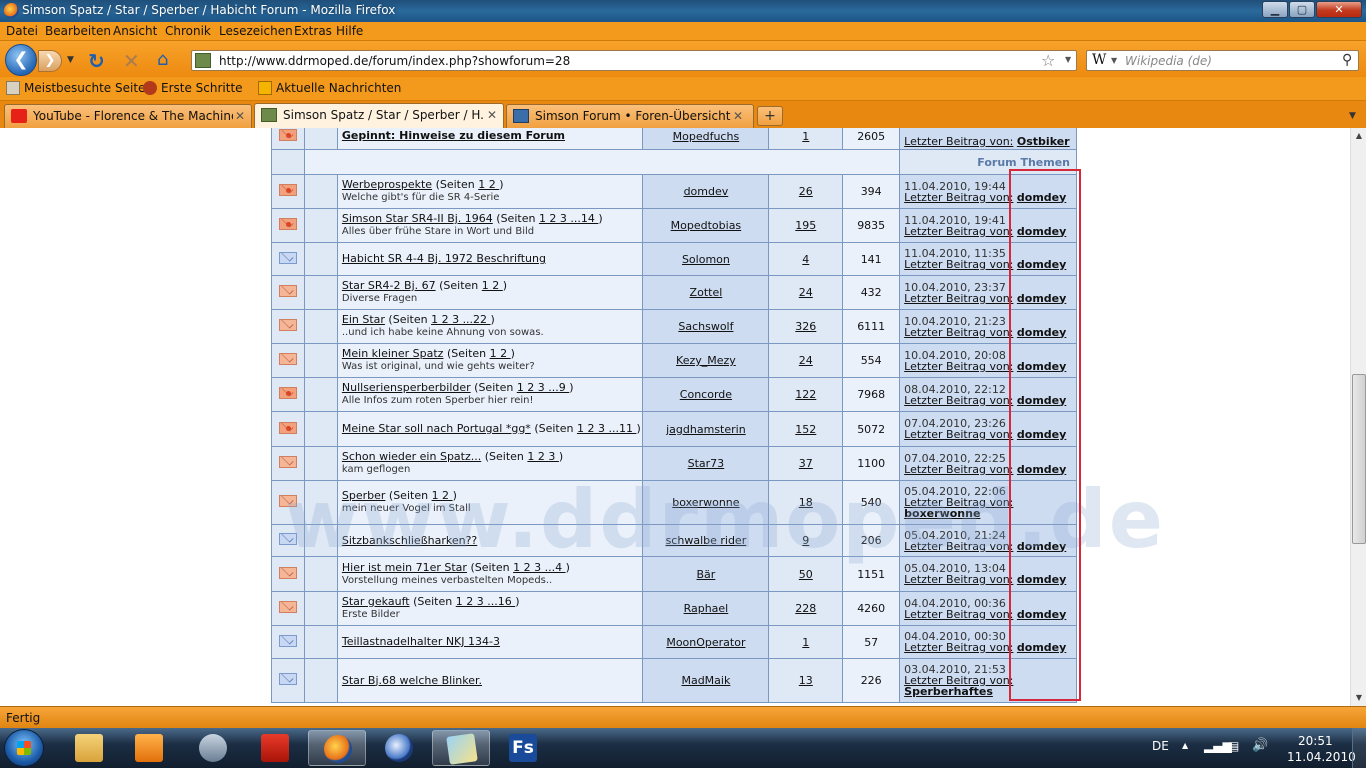  I want to click on taskbar-firefox, so click(337, 748).